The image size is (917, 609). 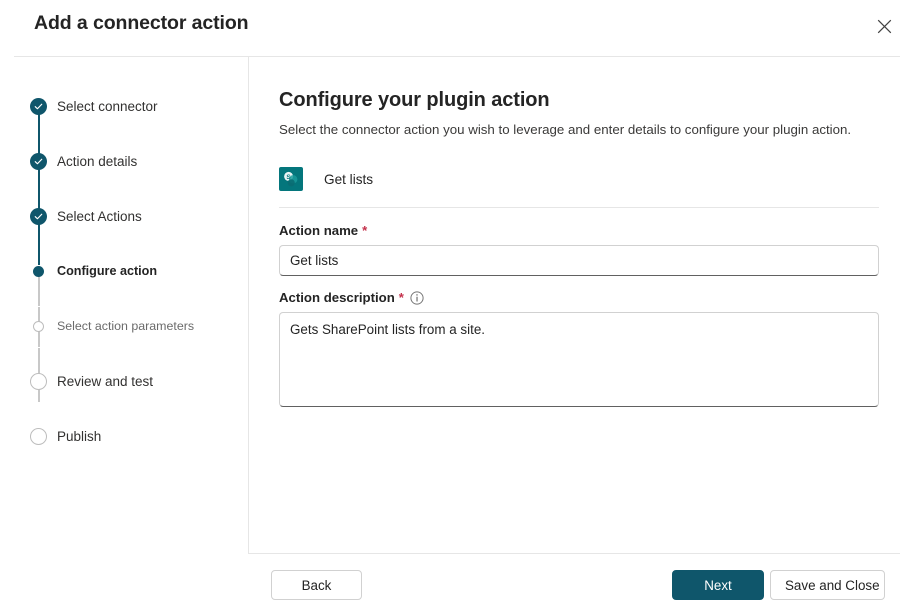 I want to click on selected-connector-row: S Get lists, so click(x=579, y=179).